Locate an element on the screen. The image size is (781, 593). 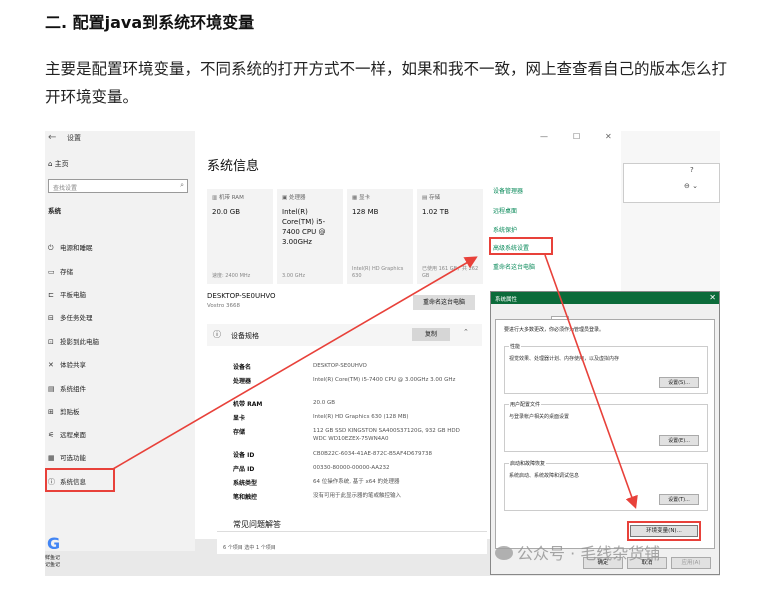
article-heading: 二. 配置java到系统环境变量 is located at coordinates (150, 22).